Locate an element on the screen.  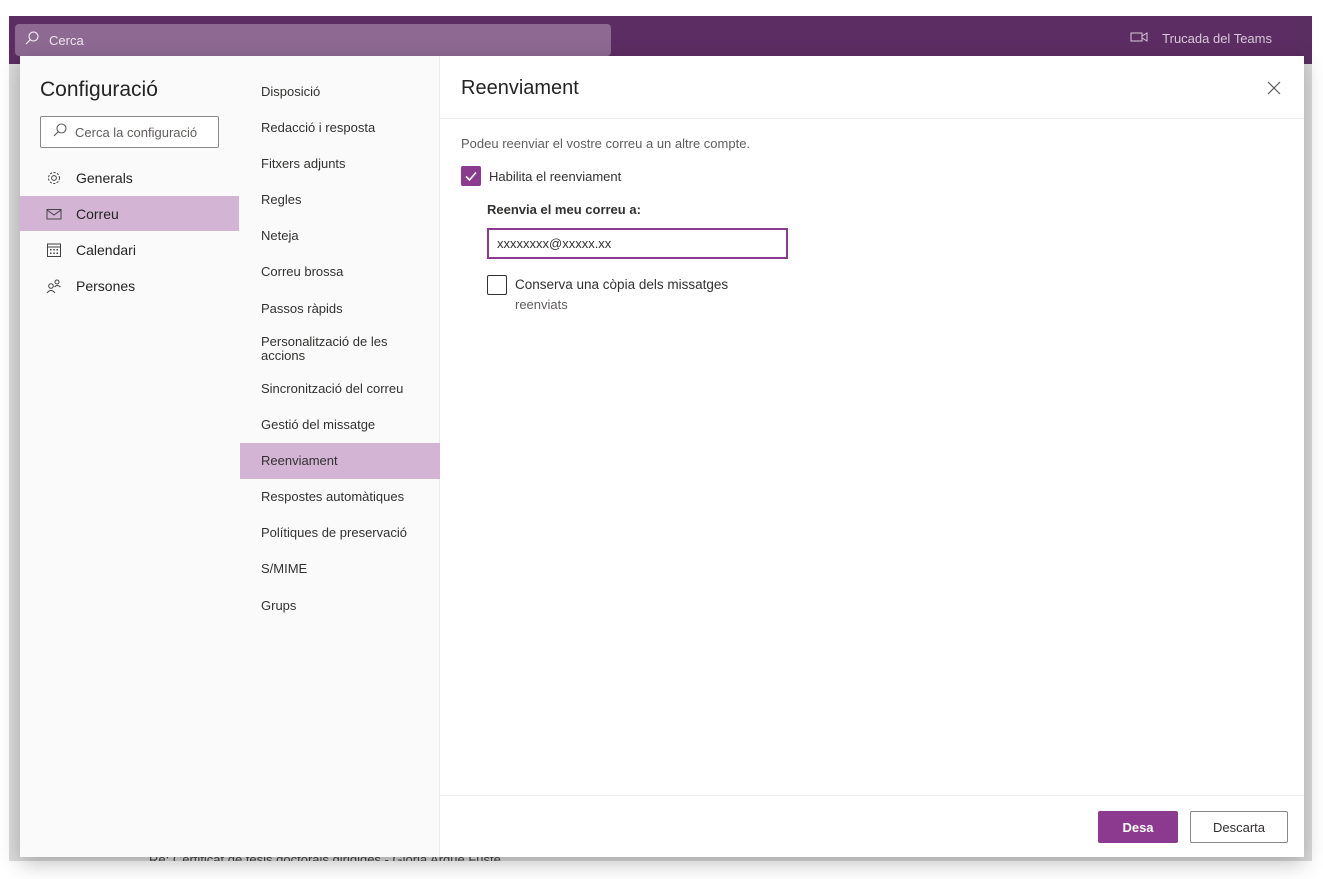
empty-checkbox-icon is located at coordinates (497, 285).